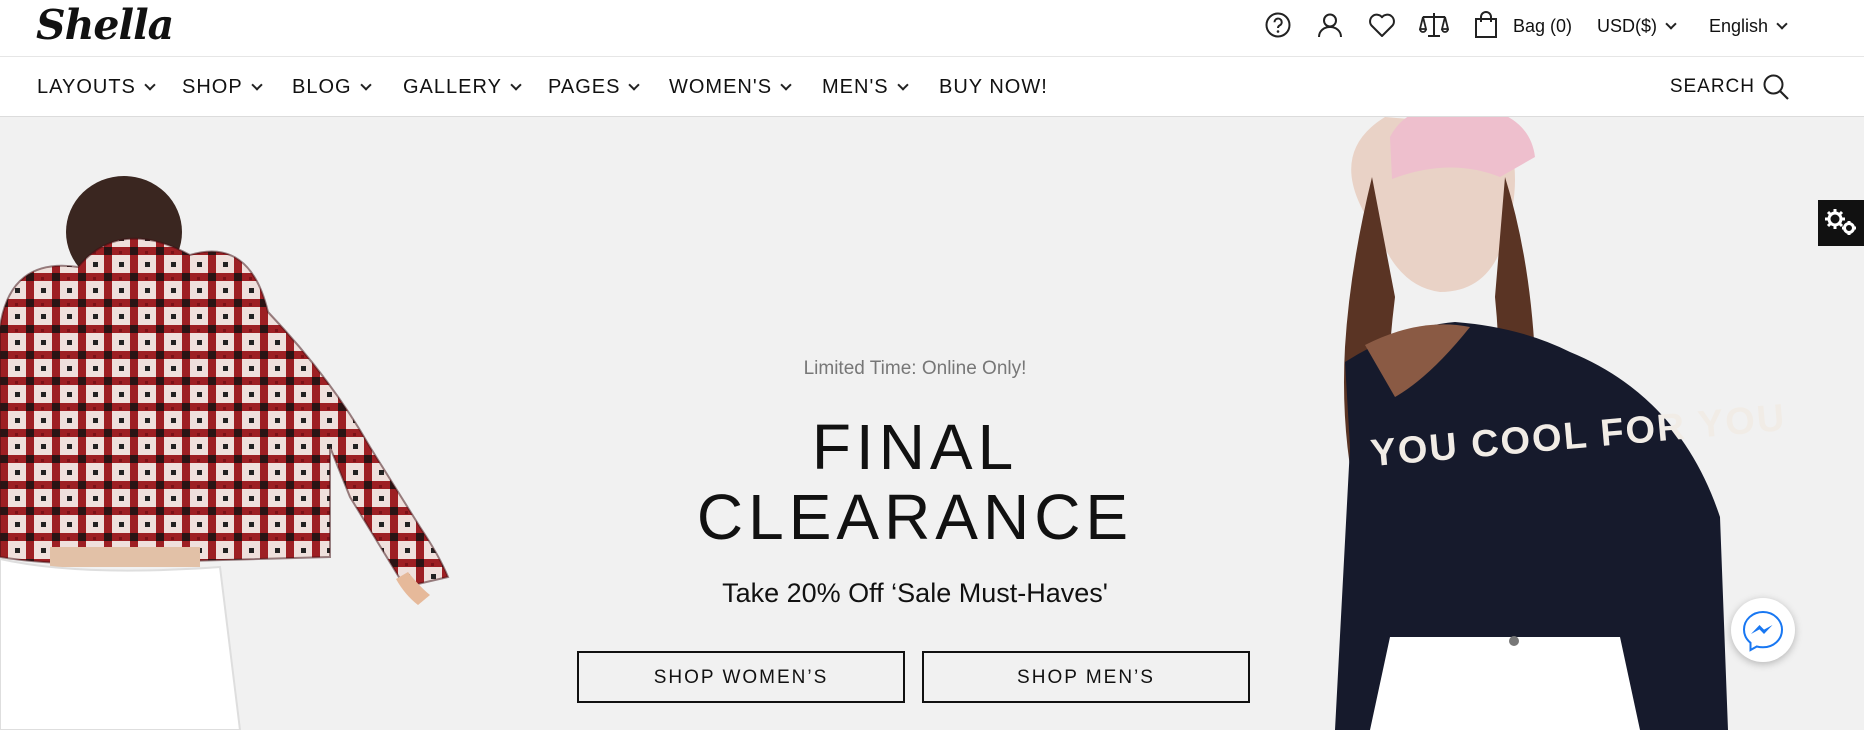 The width and height of the screenshot is (1864, 730). I want to click on nav-item-mens: MEN'S, so click(865, 87).